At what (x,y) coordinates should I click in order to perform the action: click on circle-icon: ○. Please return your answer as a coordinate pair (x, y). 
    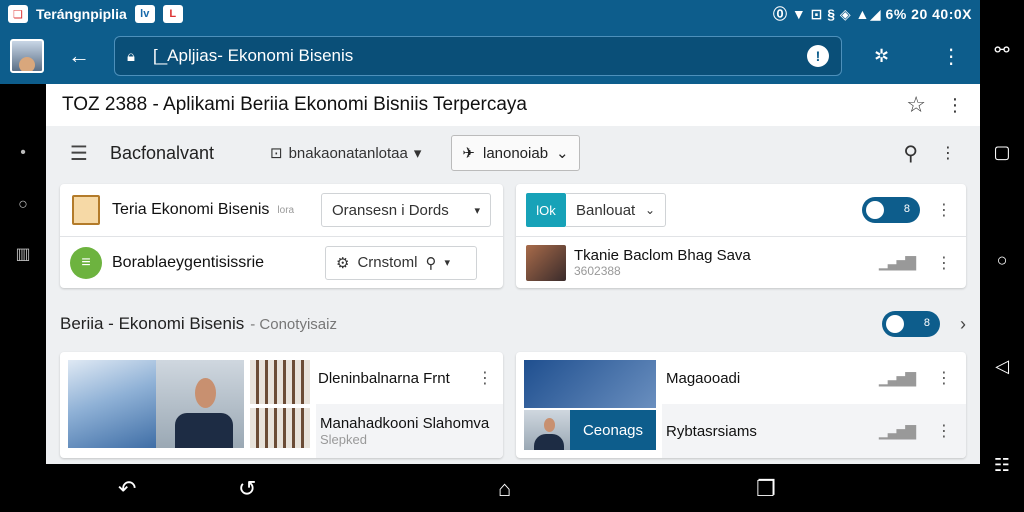
    Looking at the image, I should click on (23, 205).